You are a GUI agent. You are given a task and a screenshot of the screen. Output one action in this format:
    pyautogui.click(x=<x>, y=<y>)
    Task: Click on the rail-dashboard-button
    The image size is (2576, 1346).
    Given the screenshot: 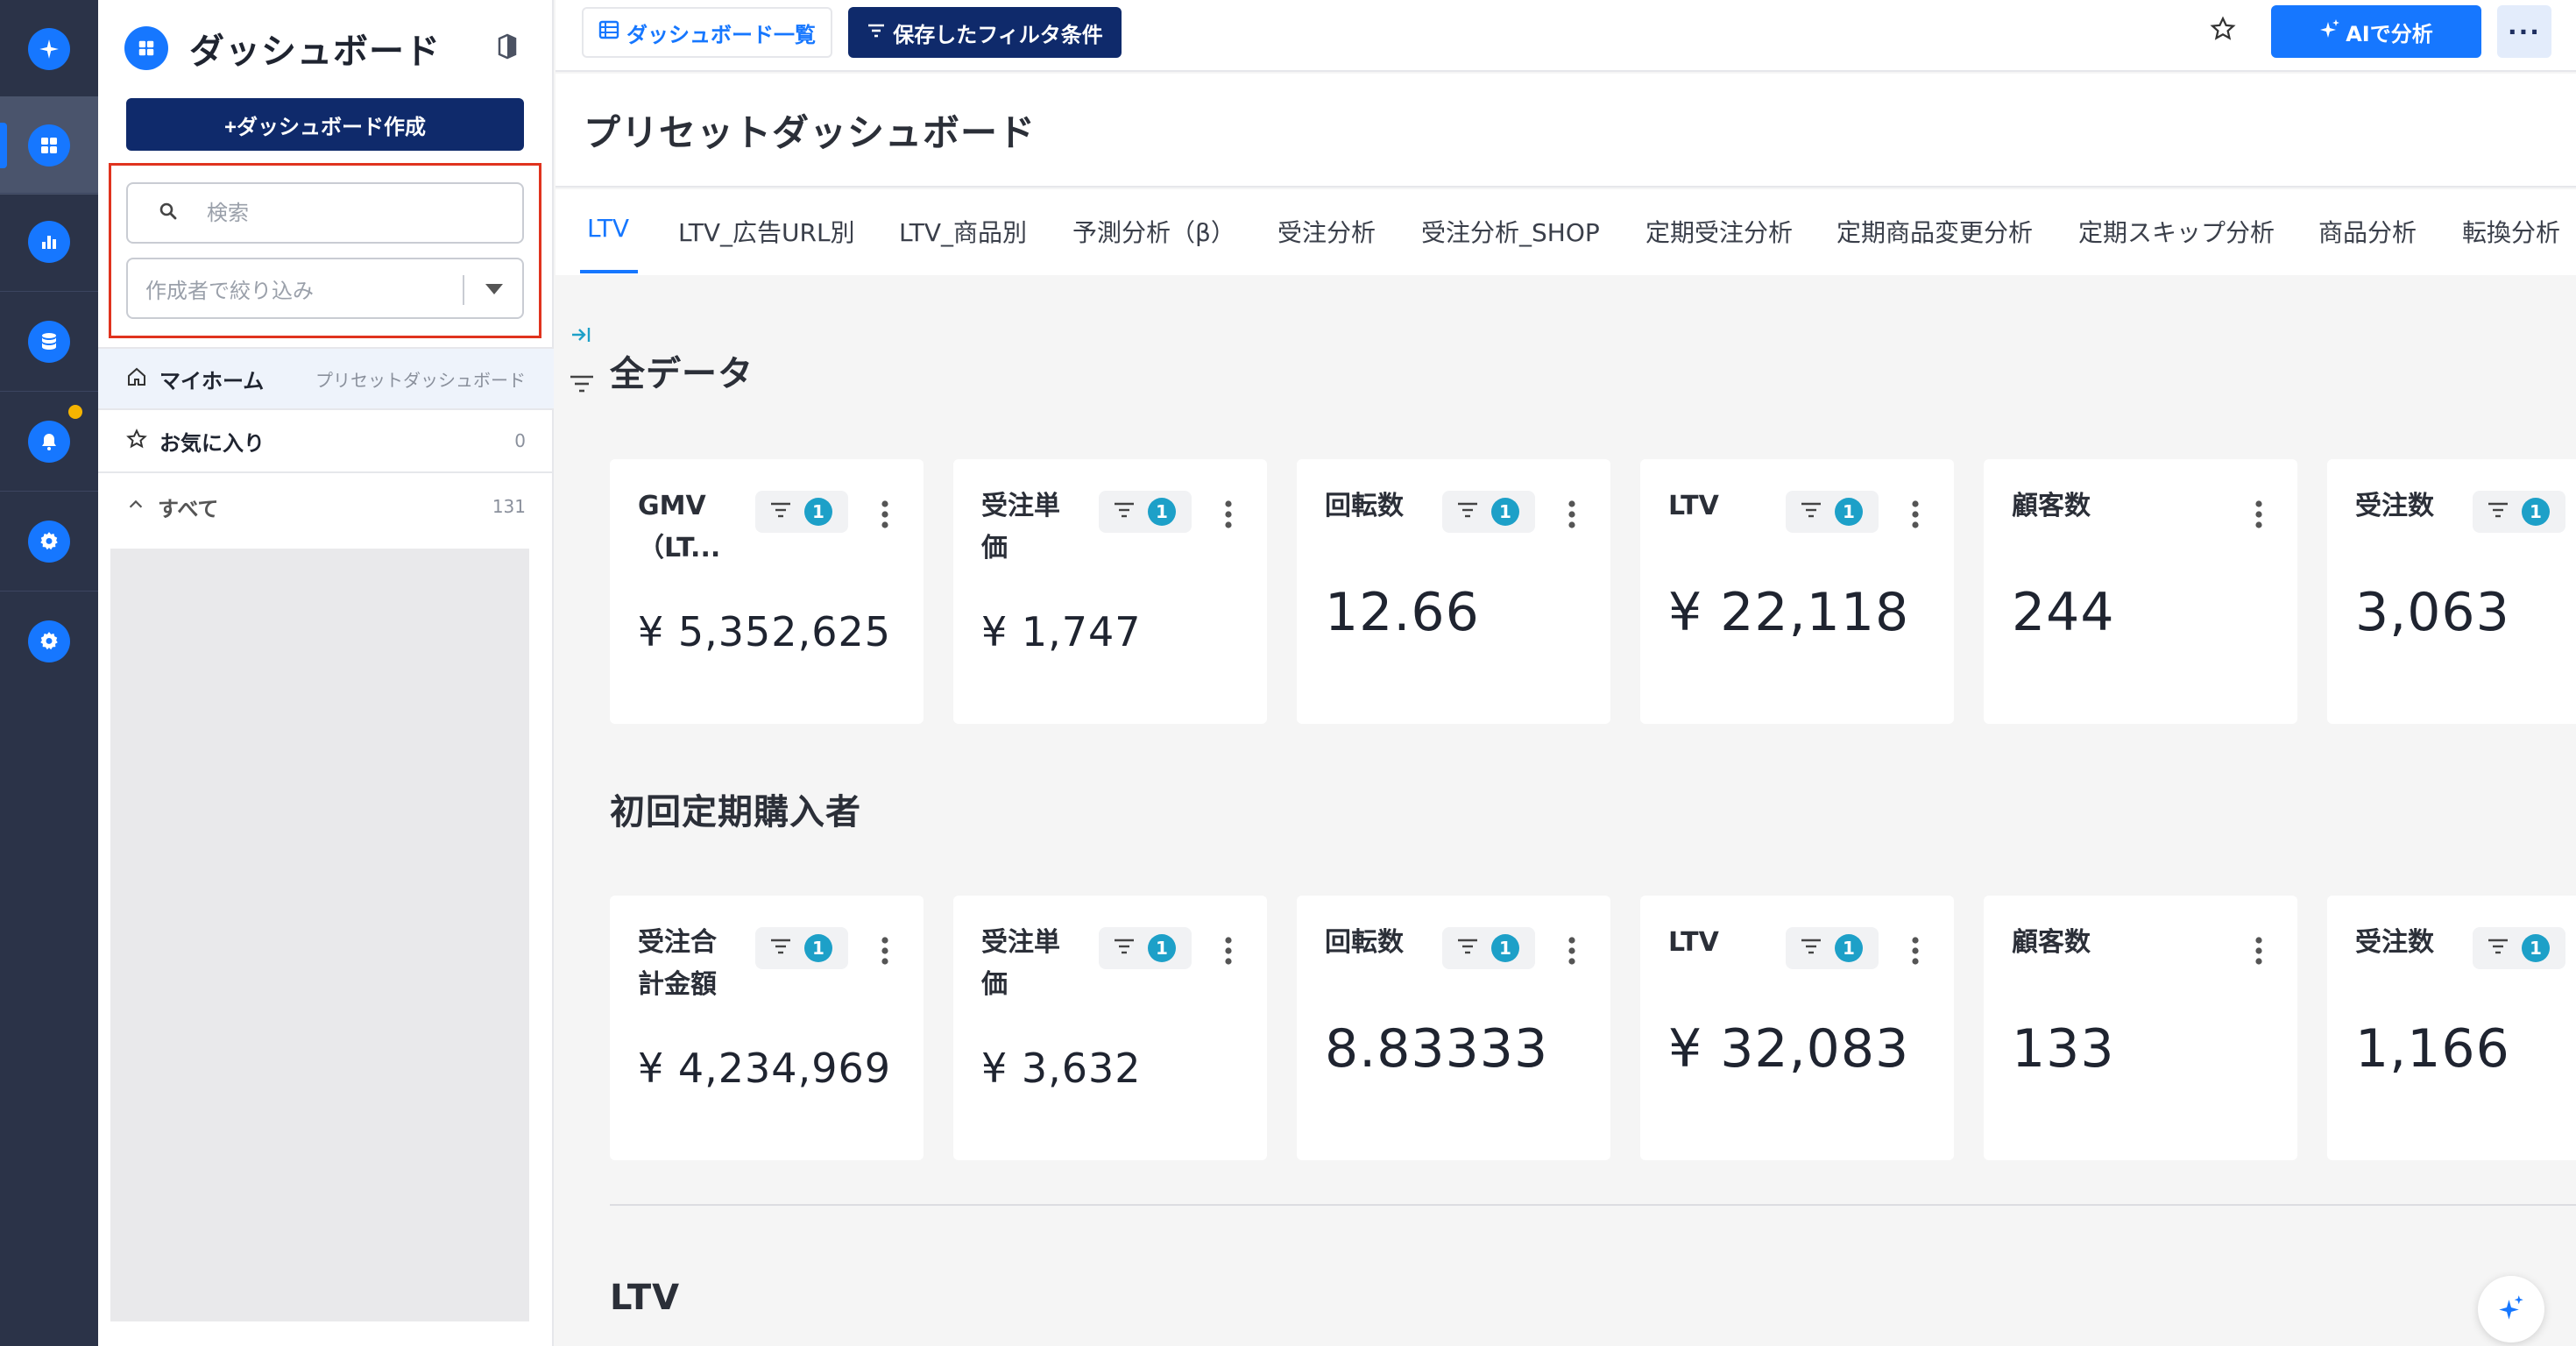 What is the action you would take?
    pyautogui.click(x=49, y=145)
    